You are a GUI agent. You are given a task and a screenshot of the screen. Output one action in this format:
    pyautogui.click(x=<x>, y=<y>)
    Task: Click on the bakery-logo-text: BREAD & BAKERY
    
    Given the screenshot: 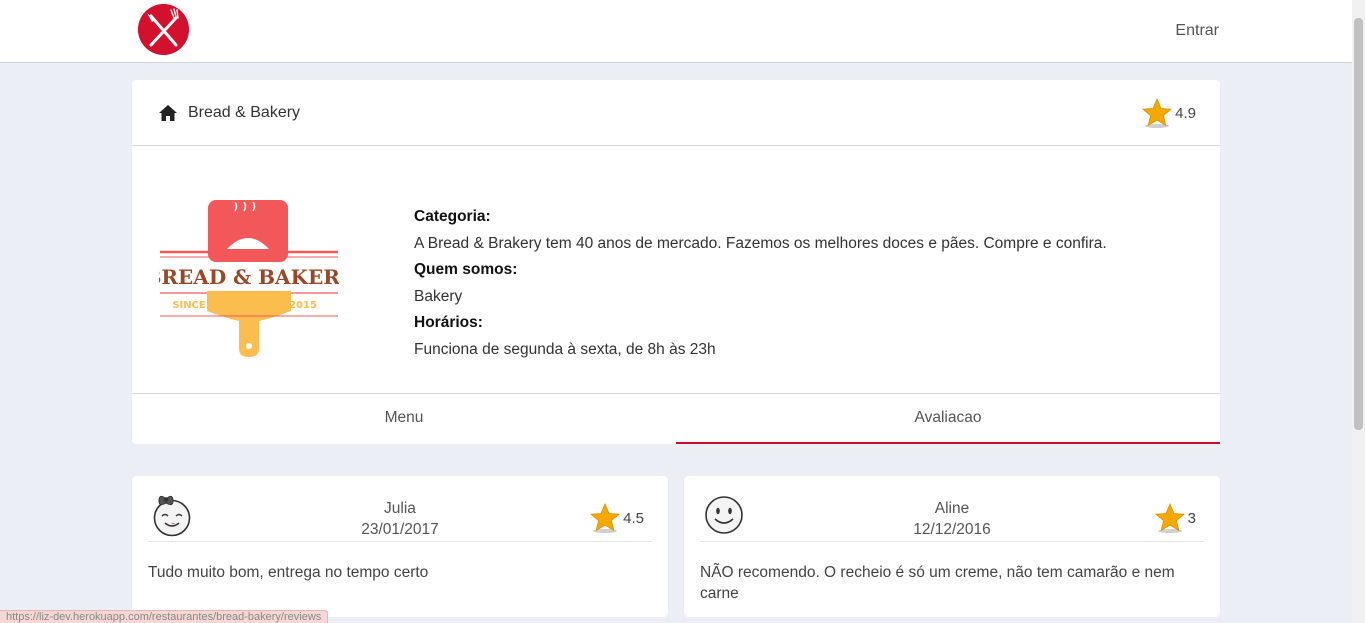 What is the action you would take?
    pyautogui.click(x=249, y=277)
    